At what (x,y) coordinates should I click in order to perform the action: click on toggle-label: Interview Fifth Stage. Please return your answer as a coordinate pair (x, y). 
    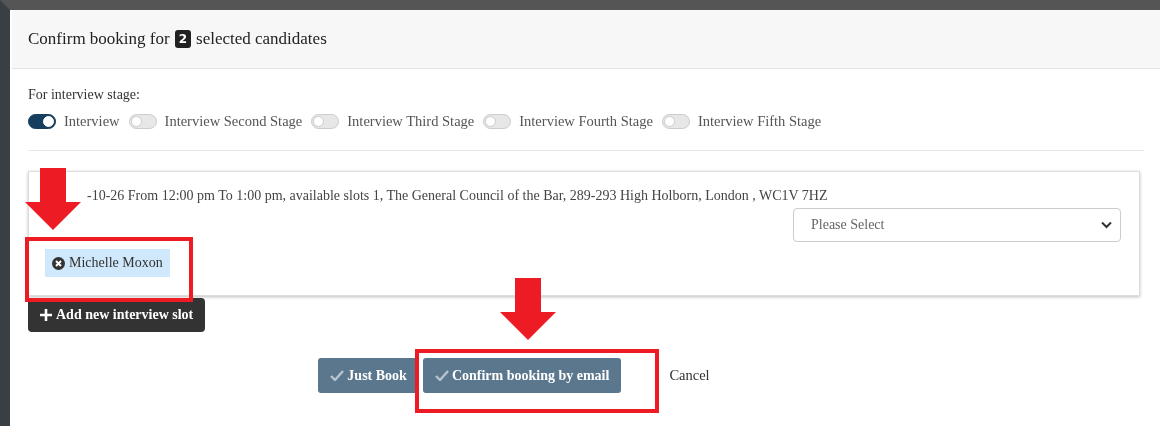
    Looking at the image, I should click on (759, 121).